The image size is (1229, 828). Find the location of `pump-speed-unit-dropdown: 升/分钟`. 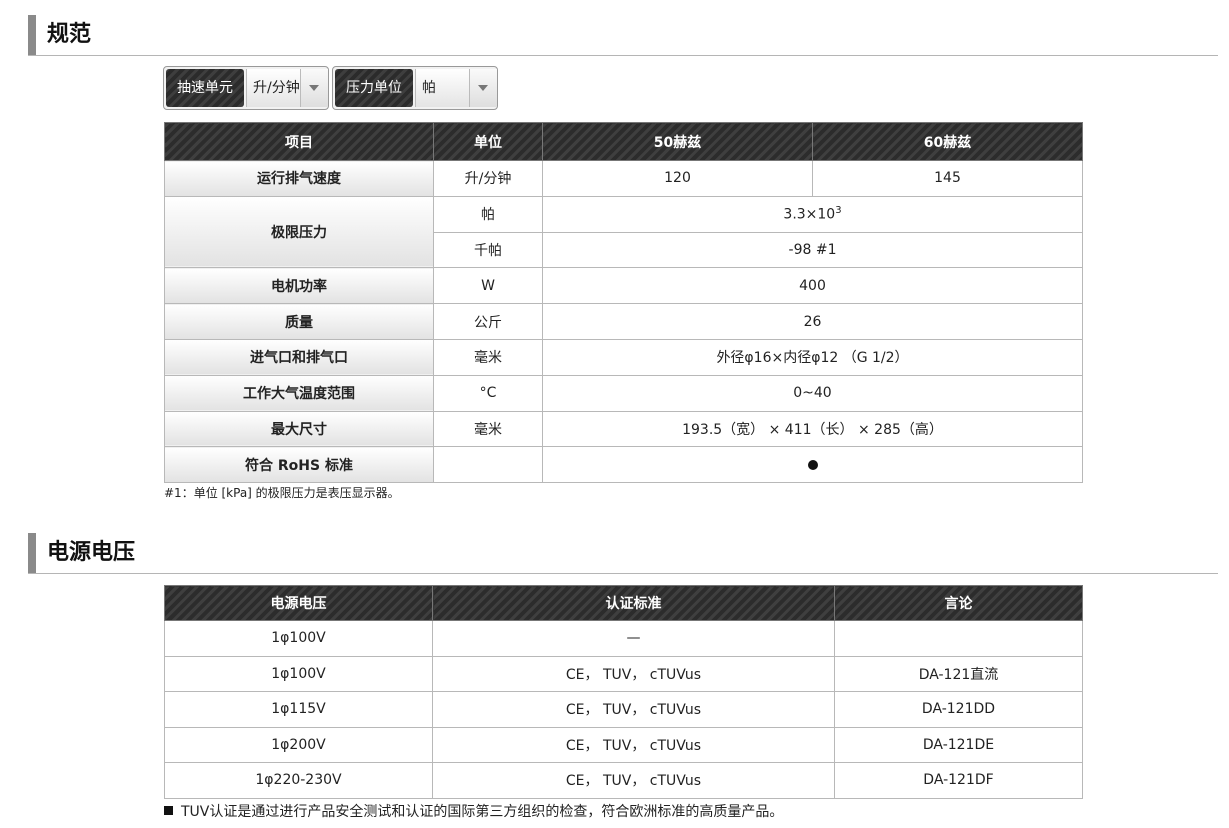

pump-speed-unit-dropdown: 升/分钟 is located at coordinates (287, 88).